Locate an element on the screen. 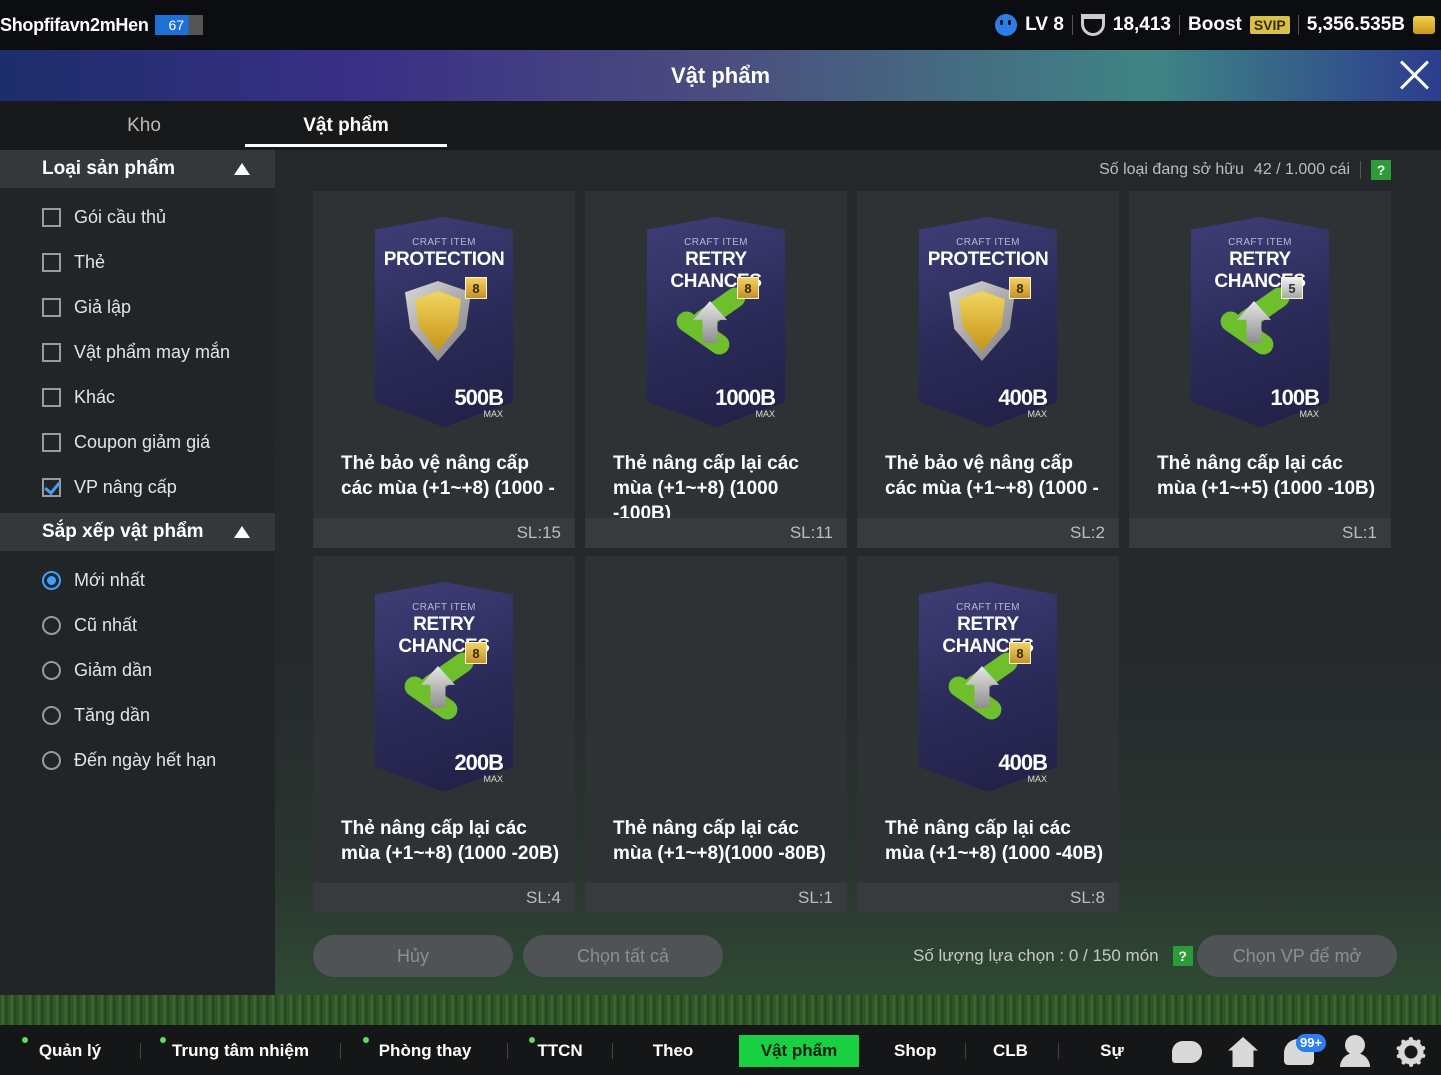 The width and height of the screenshot is (1441, 1075). item-pack: CRAFT ITEM PROTECTION 8 400B MAX is located at coordinates (988, 322).